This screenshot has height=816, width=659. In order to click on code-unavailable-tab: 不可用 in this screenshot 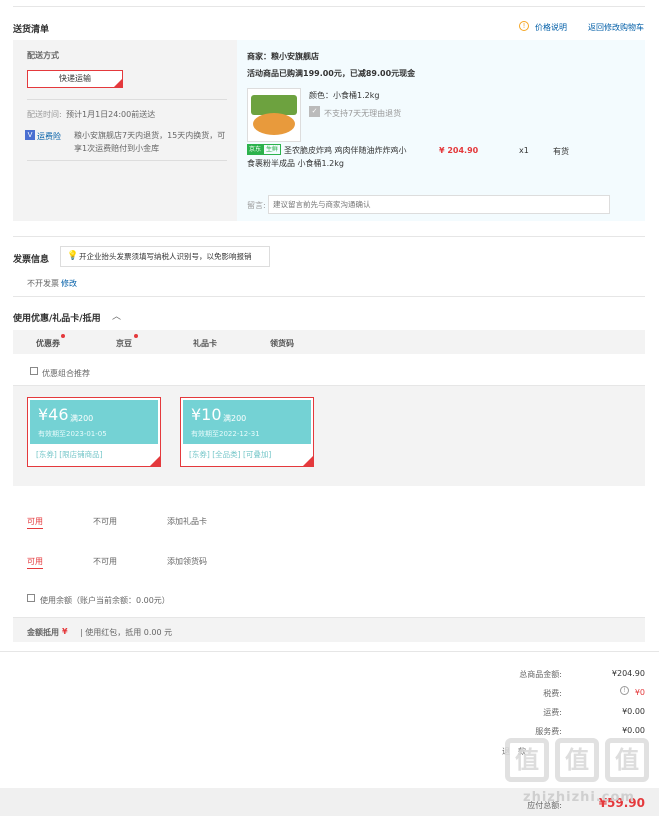, I will do `click(105, 561)`.